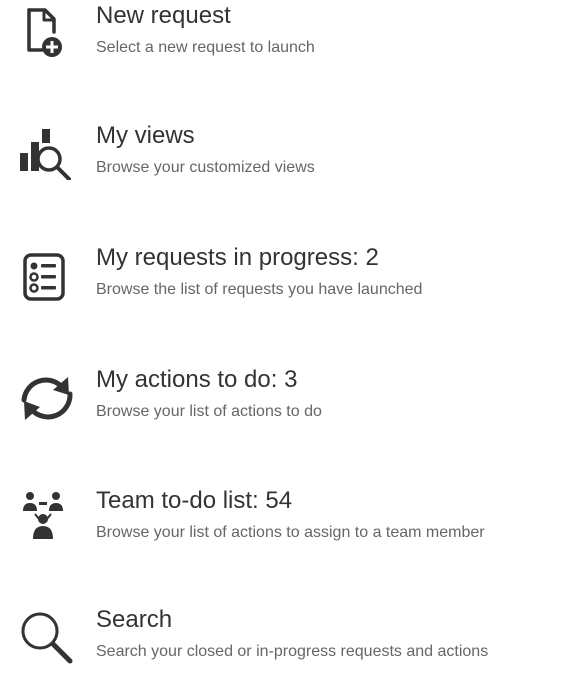  I want to click on chart-magnifier-icon, so click(44, 152).